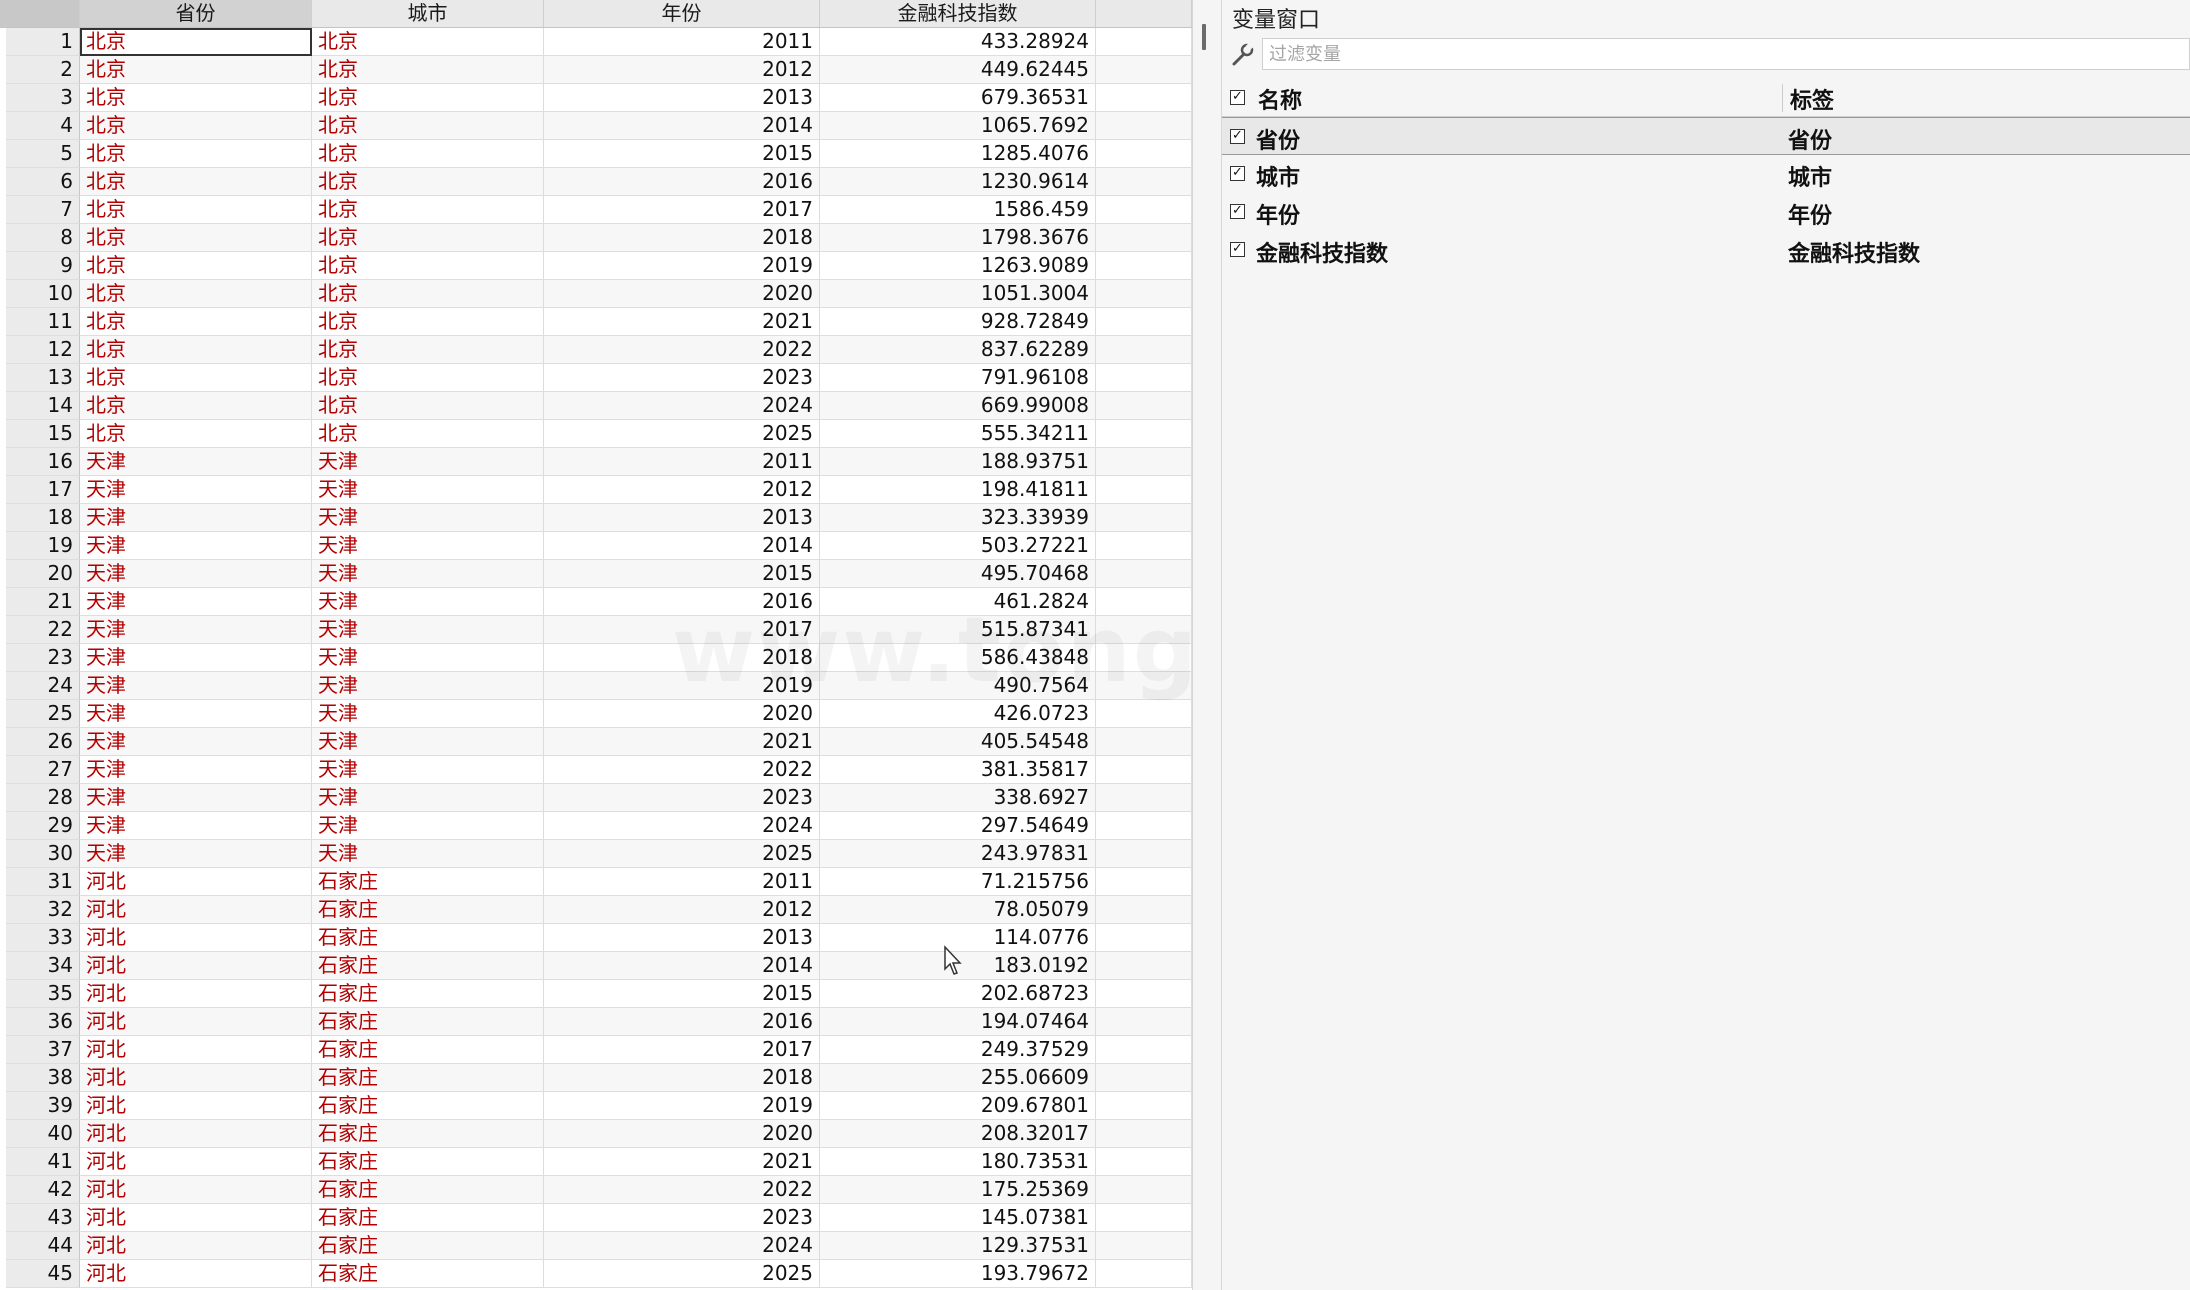 The image size is (2190, 1290). What do you see at coordinates (43, 1274) in the screenshot?
I see `row-number: 45` at bounding box center [43, 1274].